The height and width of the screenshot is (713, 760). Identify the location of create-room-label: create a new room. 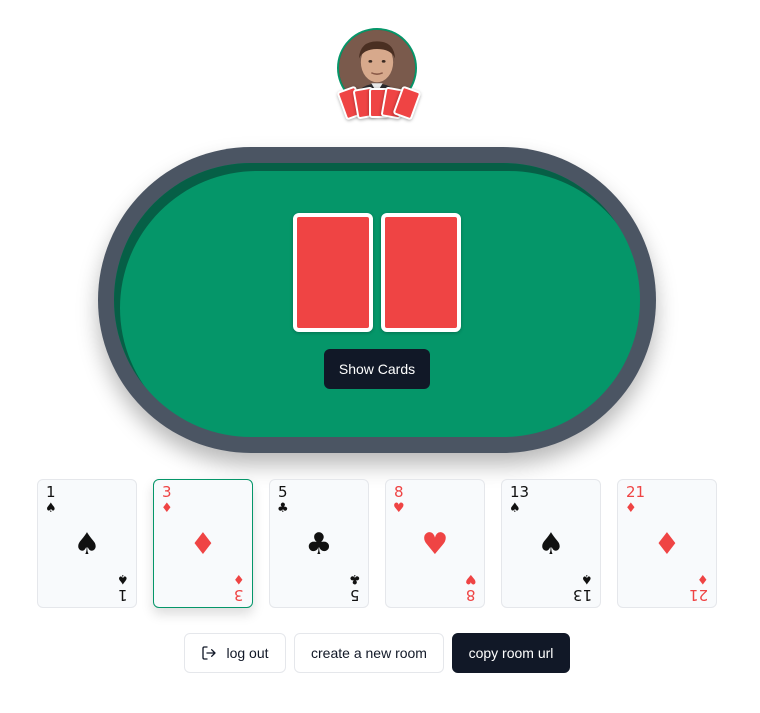
(369, 653).